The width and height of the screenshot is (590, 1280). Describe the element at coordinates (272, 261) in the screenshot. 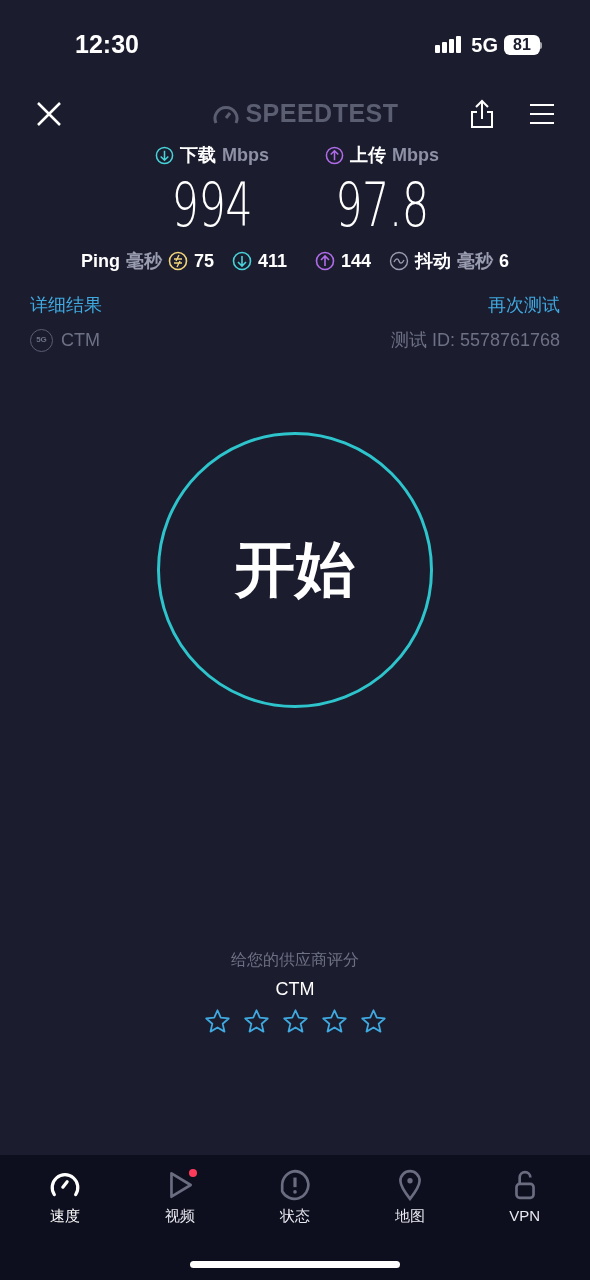

I see `latency-value: 411` at that location.